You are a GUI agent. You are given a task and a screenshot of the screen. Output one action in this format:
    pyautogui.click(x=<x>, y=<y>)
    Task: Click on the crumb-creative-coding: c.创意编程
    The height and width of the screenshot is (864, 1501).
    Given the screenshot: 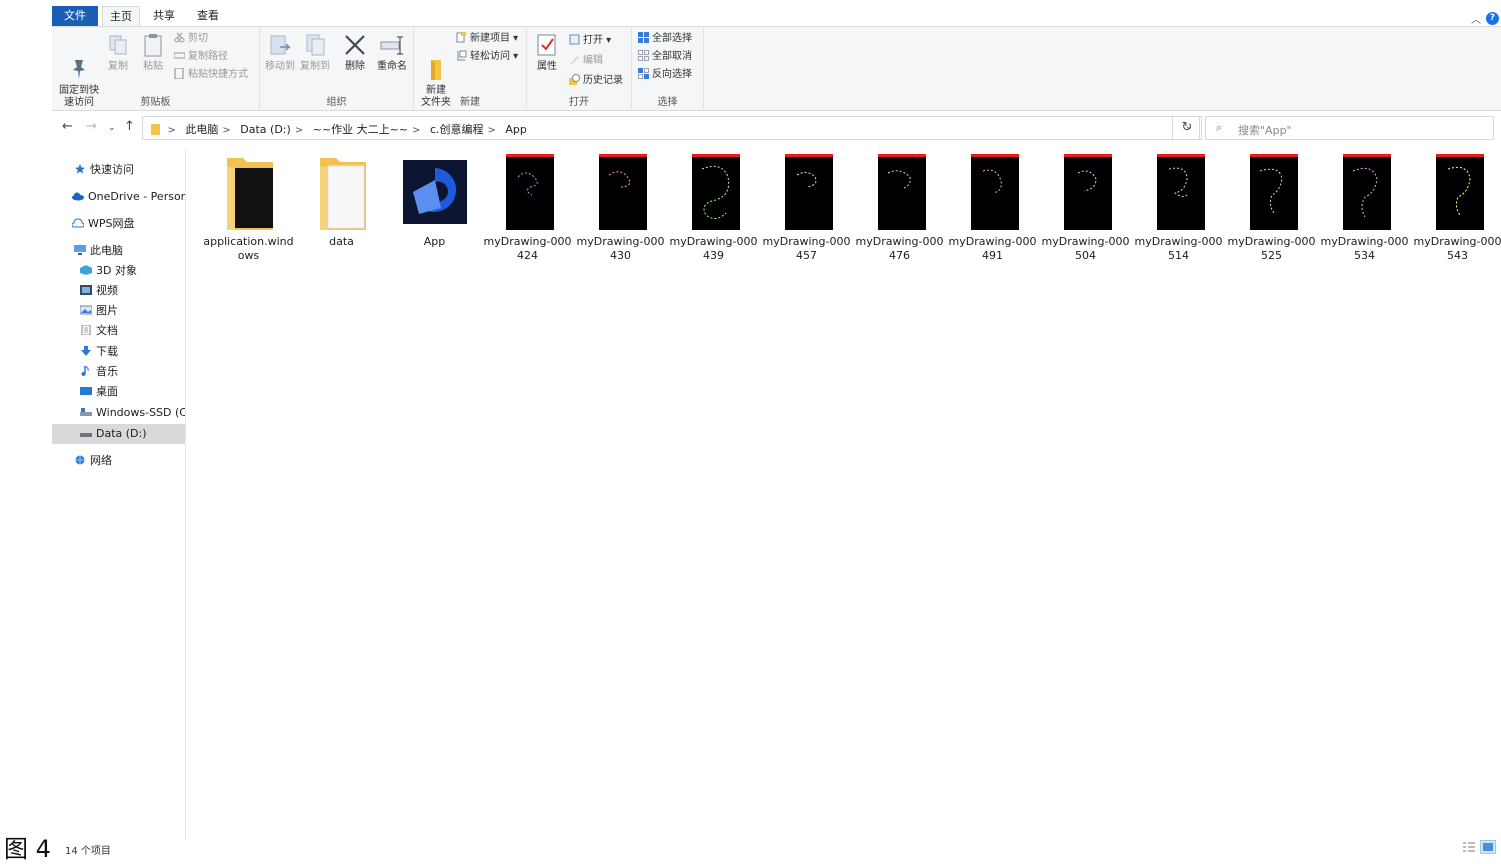 What is the action you would take?
    pyautogui.click(x=457, y=129)
    